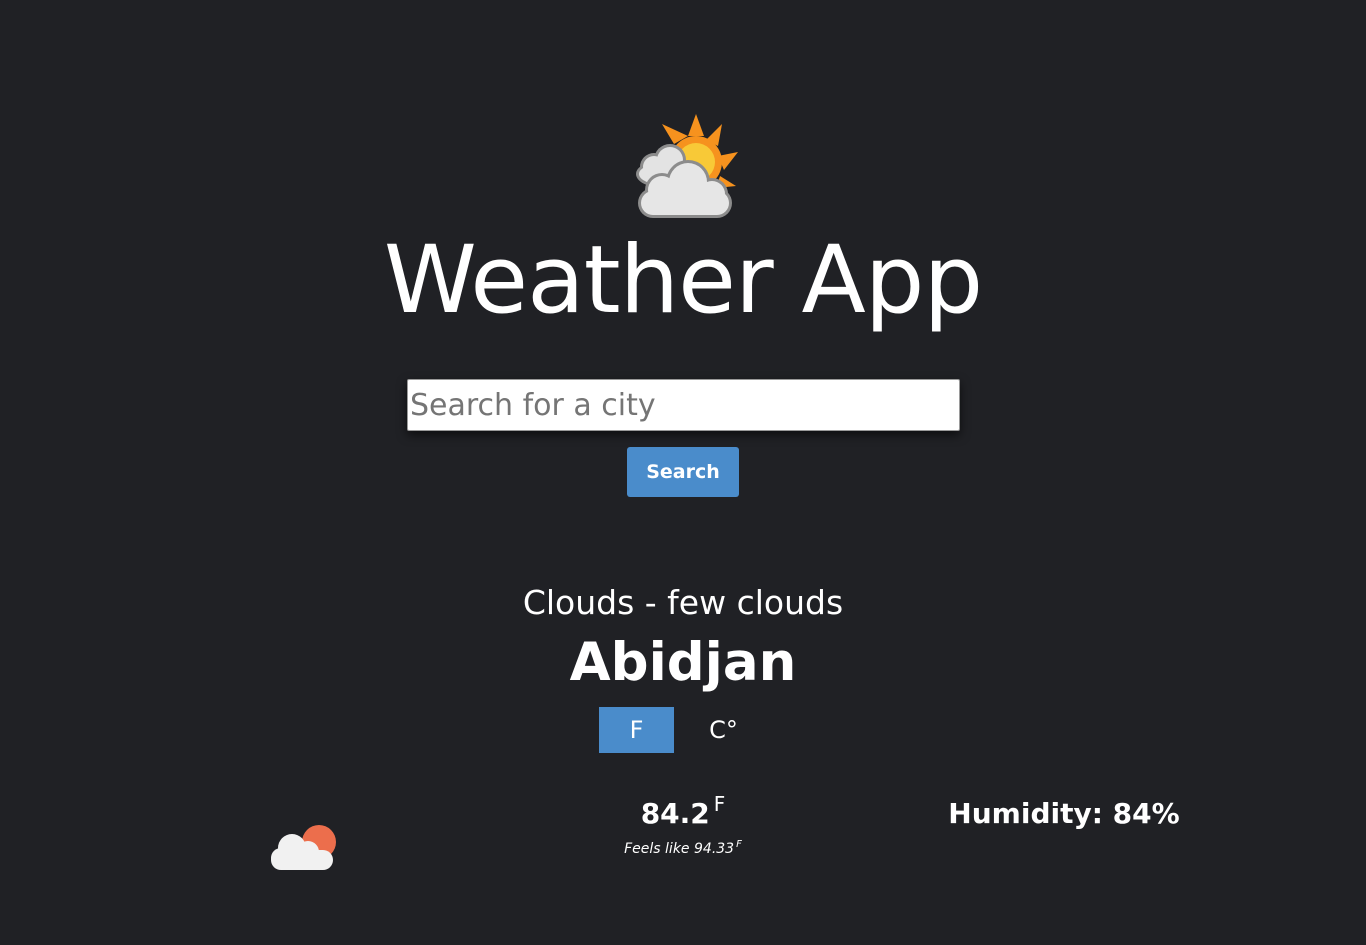  Describe the element at coordinates (683, 405) in the screenshot. I see `city-search-input` at that location.